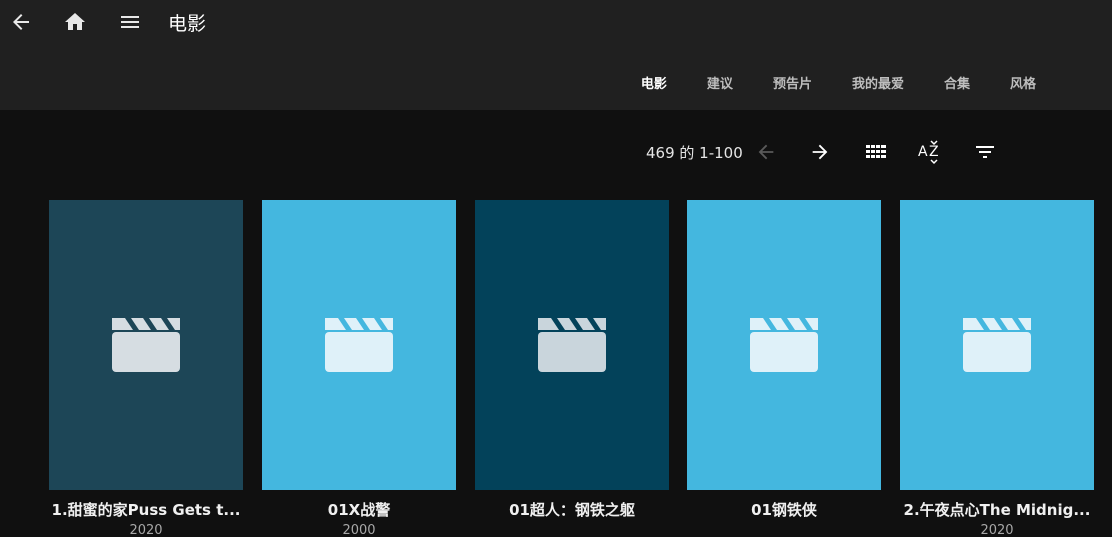  Describe the element at coordinates (720, 82) in the screenshot. I see `tab-suggestions: 建议` at that location.